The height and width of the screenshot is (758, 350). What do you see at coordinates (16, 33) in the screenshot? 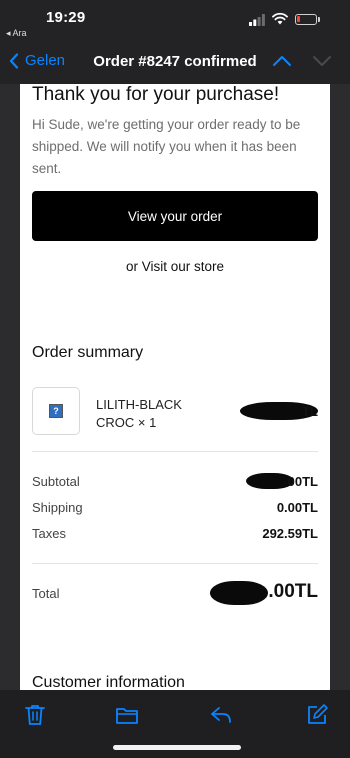
I see `back-to-app-link: ◂ Ara` at bounding box center [16, 33].